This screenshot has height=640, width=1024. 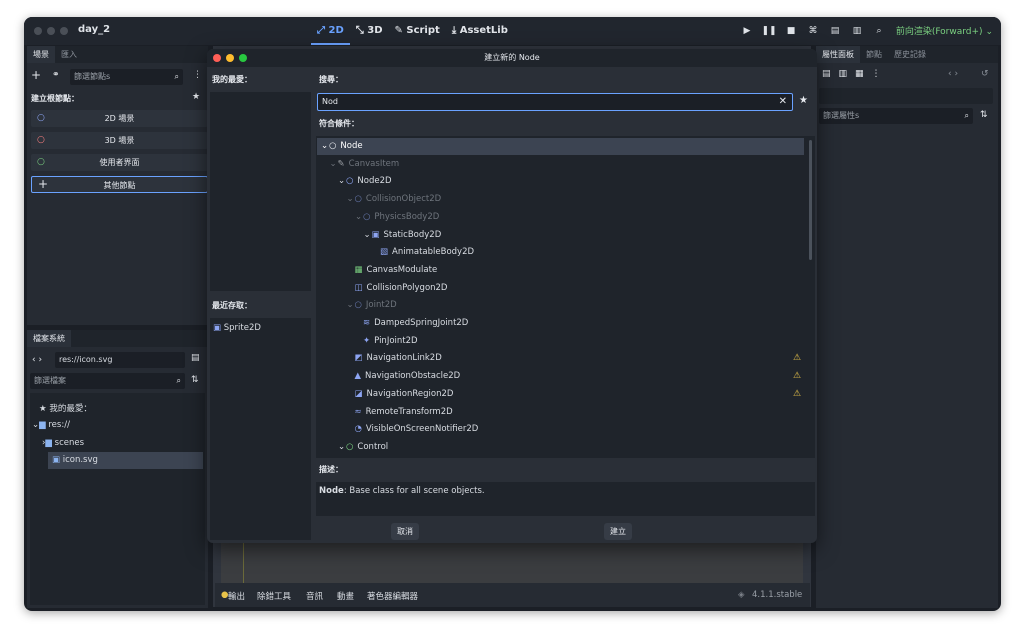 What do you see at coordinates (330, 31) in the screenshot?
I see `tab-2d: ⤢ 2D` at bounding box center [330, 31].